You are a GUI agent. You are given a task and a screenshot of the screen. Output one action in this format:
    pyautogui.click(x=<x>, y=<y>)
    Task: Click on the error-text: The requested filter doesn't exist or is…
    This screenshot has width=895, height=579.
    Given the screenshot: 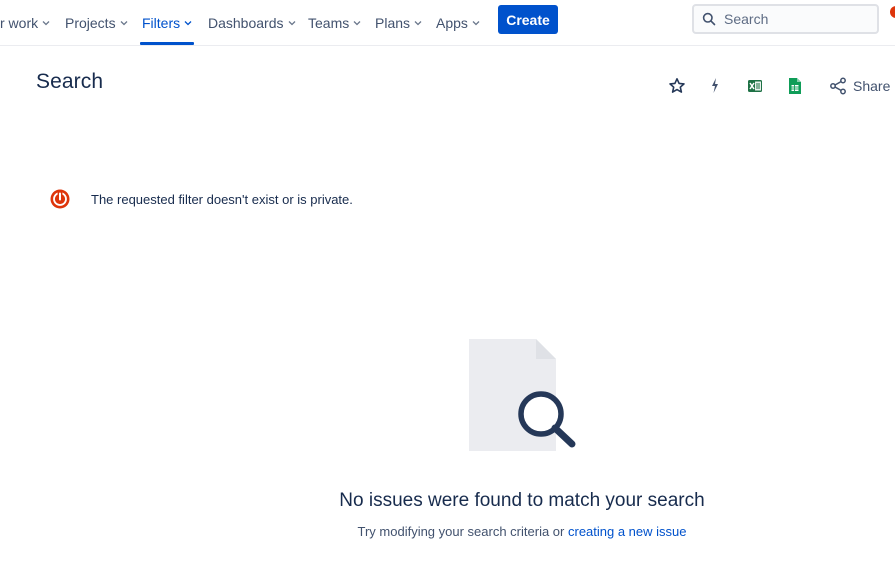 What is the action you would take?
    pyautogui.click(x=222, y=199)
    